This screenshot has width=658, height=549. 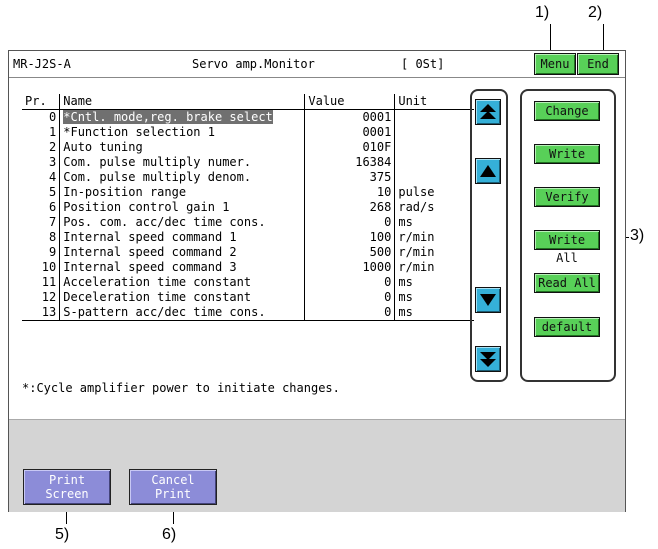 I want to click on table-row-selected: 0 *Cntl. mode,reg. brake select 0001, so click(x=248, y=117).